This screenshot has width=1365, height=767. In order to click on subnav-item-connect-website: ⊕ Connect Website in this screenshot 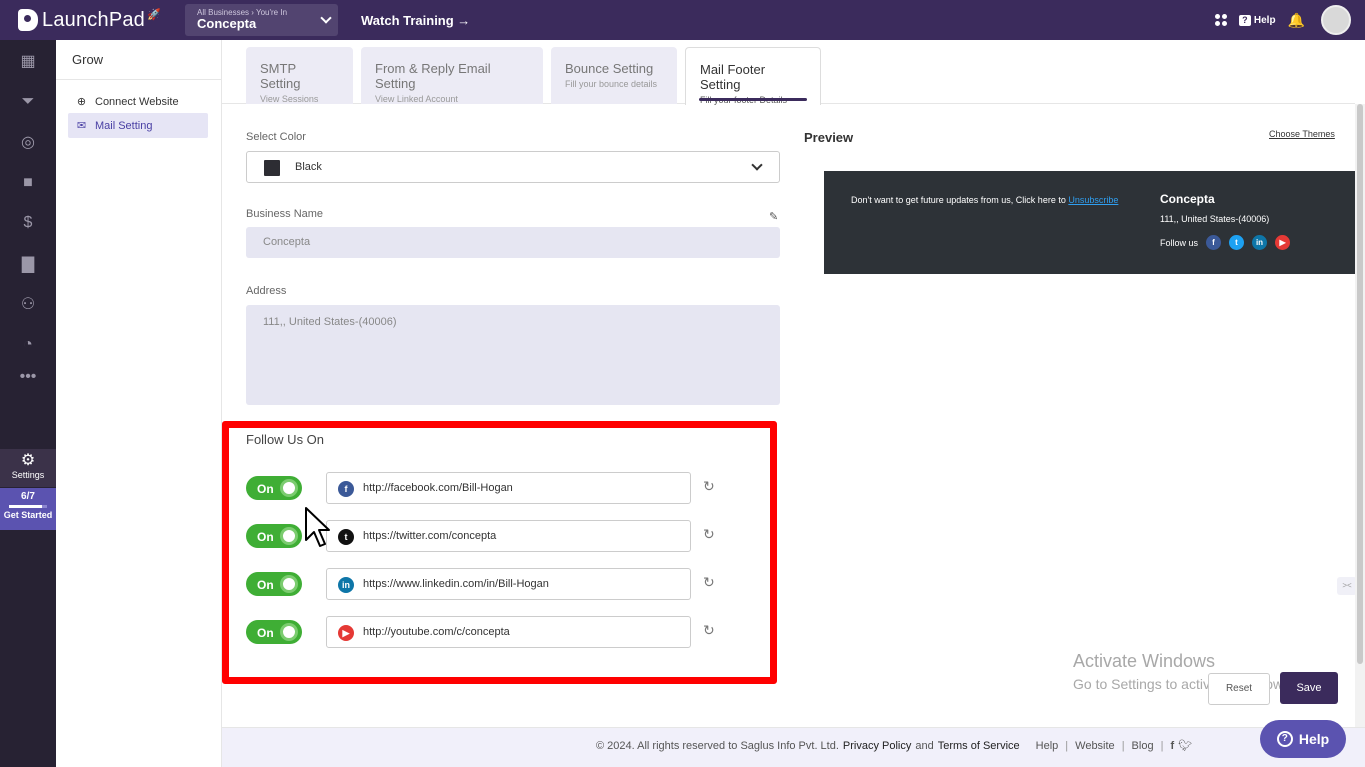, I will do `click(138, 101)`.